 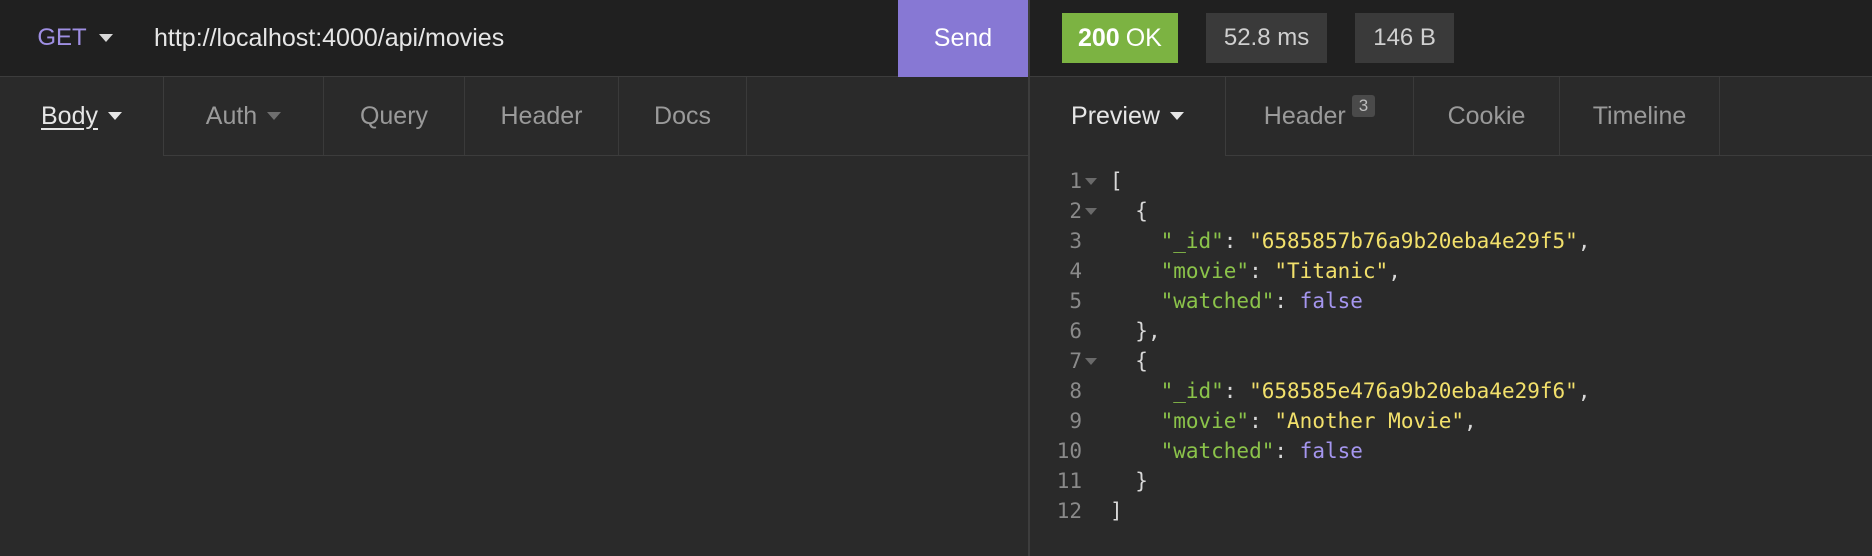 I want to click on code-text: }, so click(x=1124, y=481).